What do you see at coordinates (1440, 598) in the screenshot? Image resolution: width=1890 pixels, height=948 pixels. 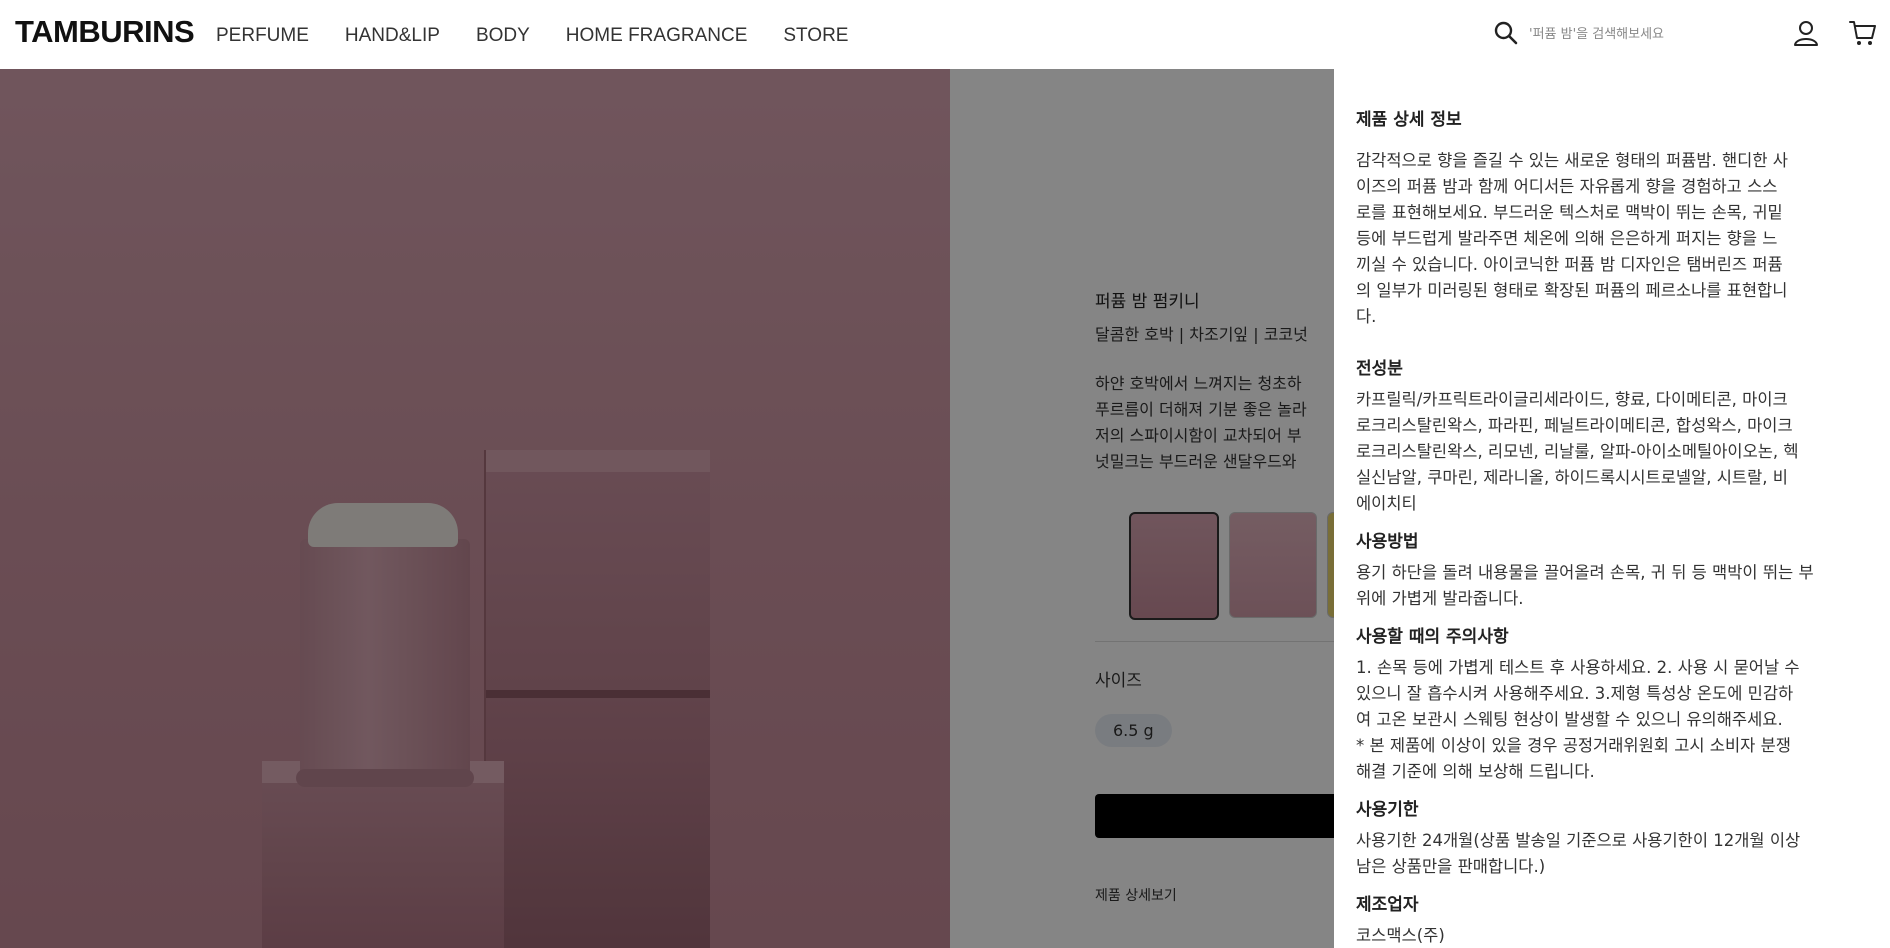 I see `usage-line: 위에 가볍게 발라줍니다.` at bounding box center [1440, 598].